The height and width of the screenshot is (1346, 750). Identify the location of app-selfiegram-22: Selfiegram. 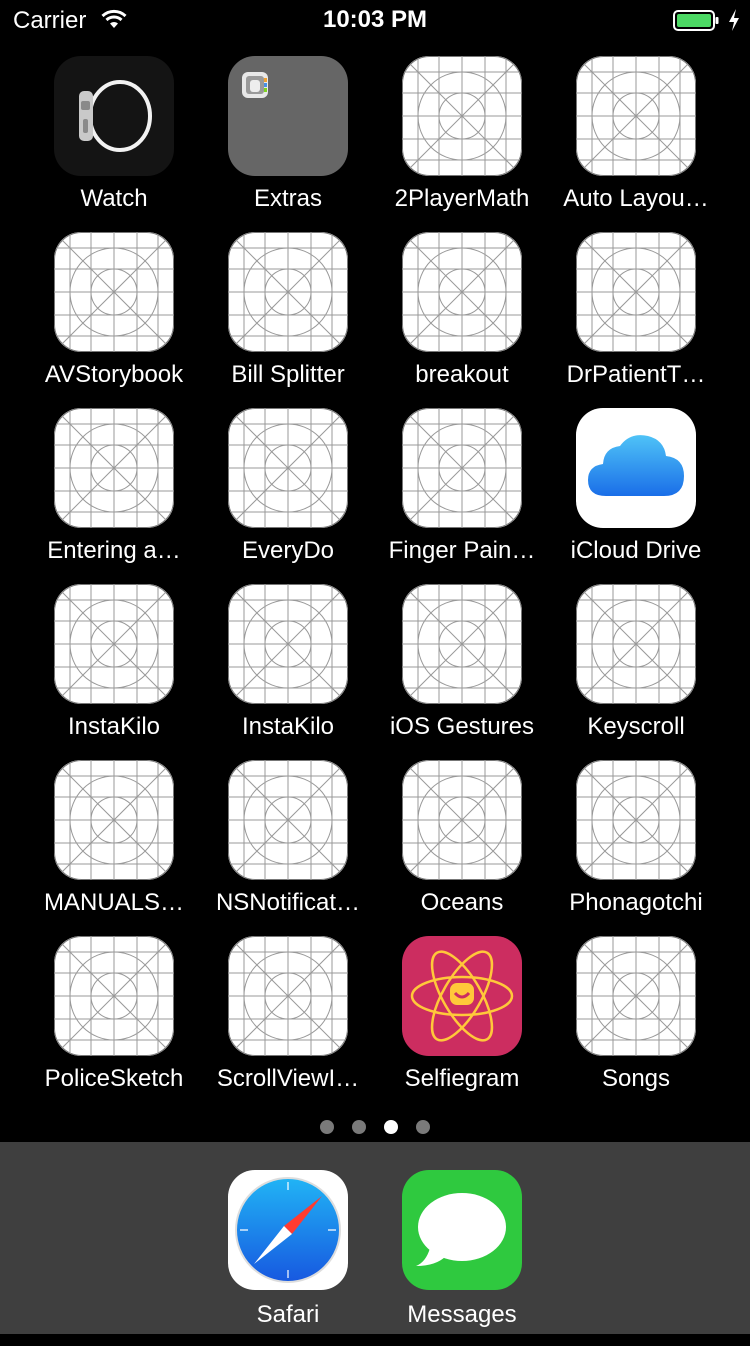
(462, 1024).